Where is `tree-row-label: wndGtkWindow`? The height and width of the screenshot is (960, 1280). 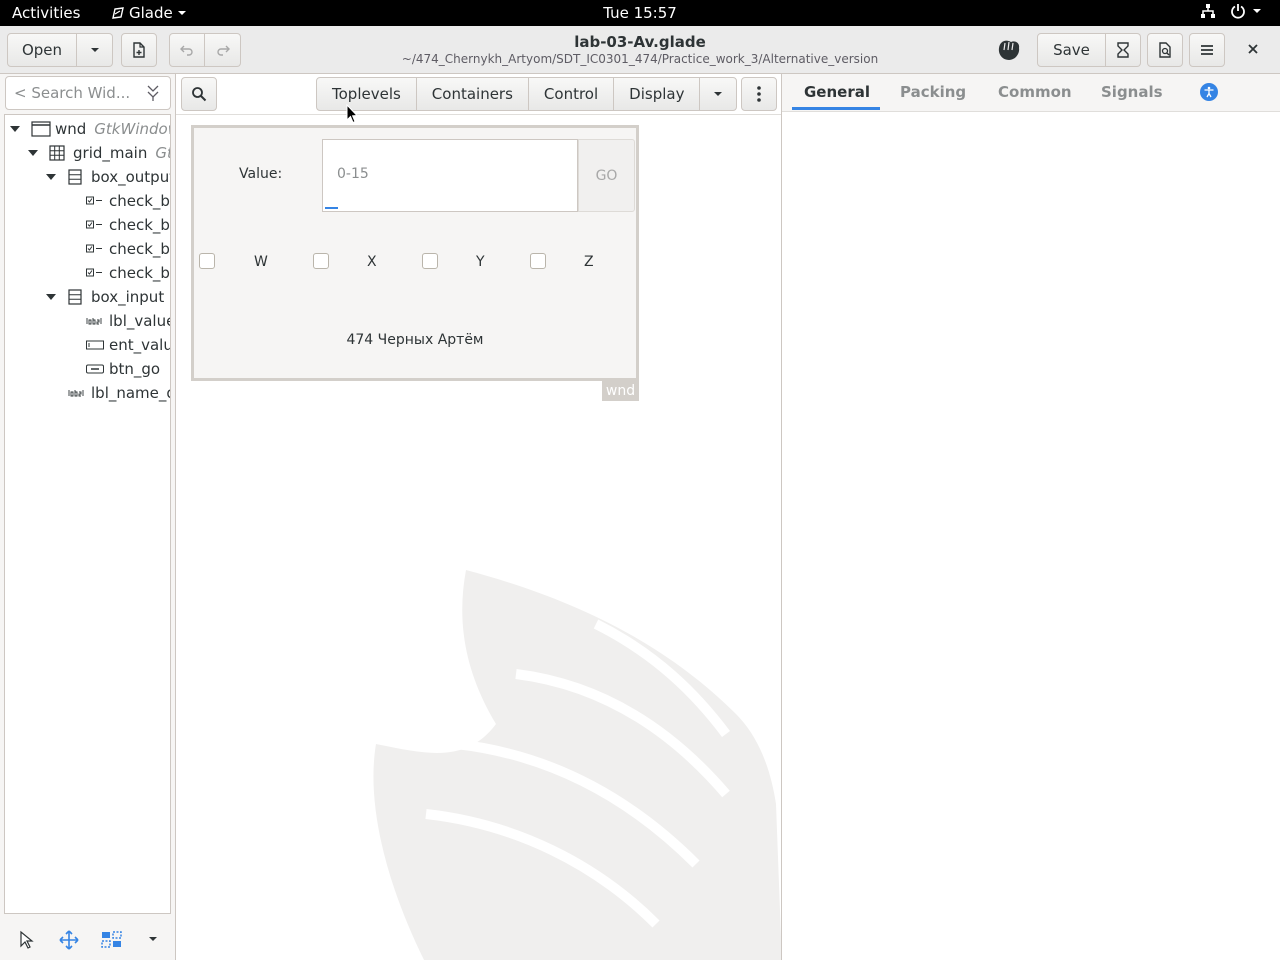
tree-row-label: wndGtkWindow is located at coordinates (112, 129).